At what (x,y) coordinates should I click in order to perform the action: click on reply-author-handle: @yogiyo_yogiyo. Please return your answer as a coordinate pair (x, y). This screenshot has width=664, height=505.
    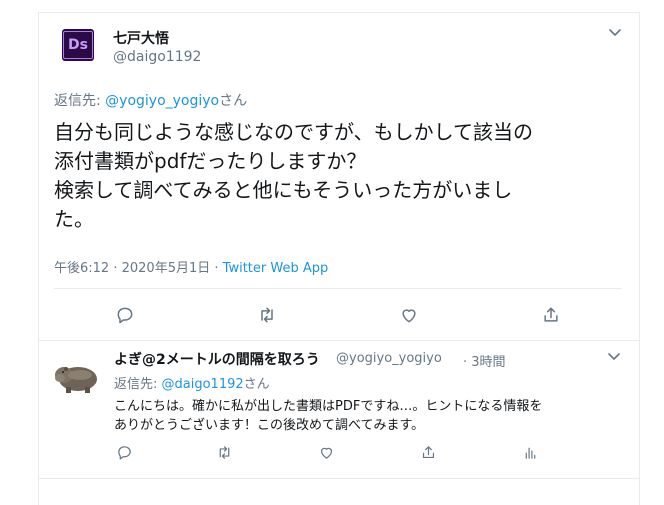
    Looking at the image, I should click on (389, 358).